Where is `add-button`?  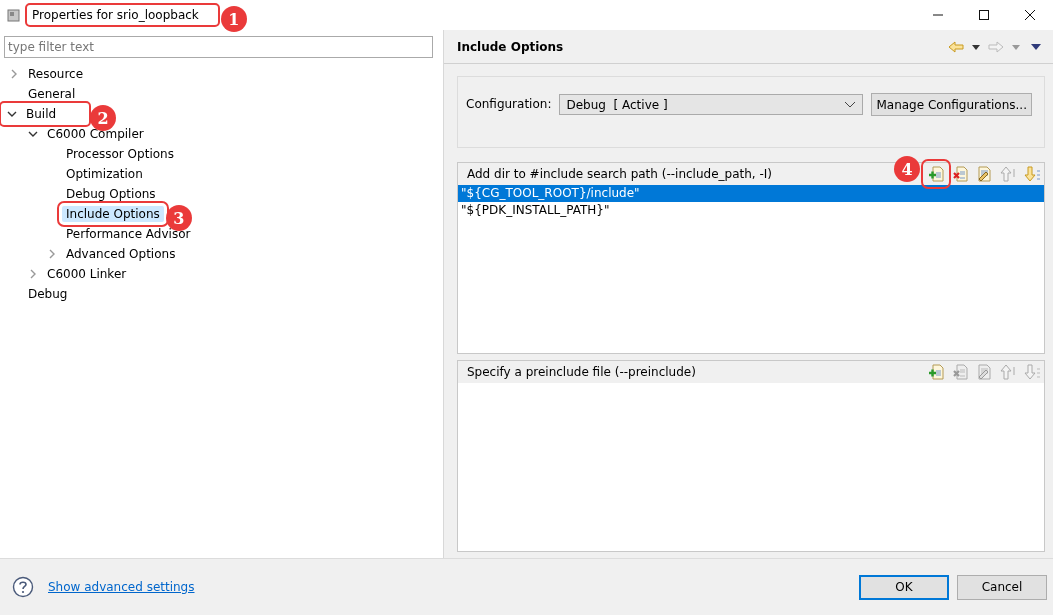 add-button is located at coordinates (936, 372).